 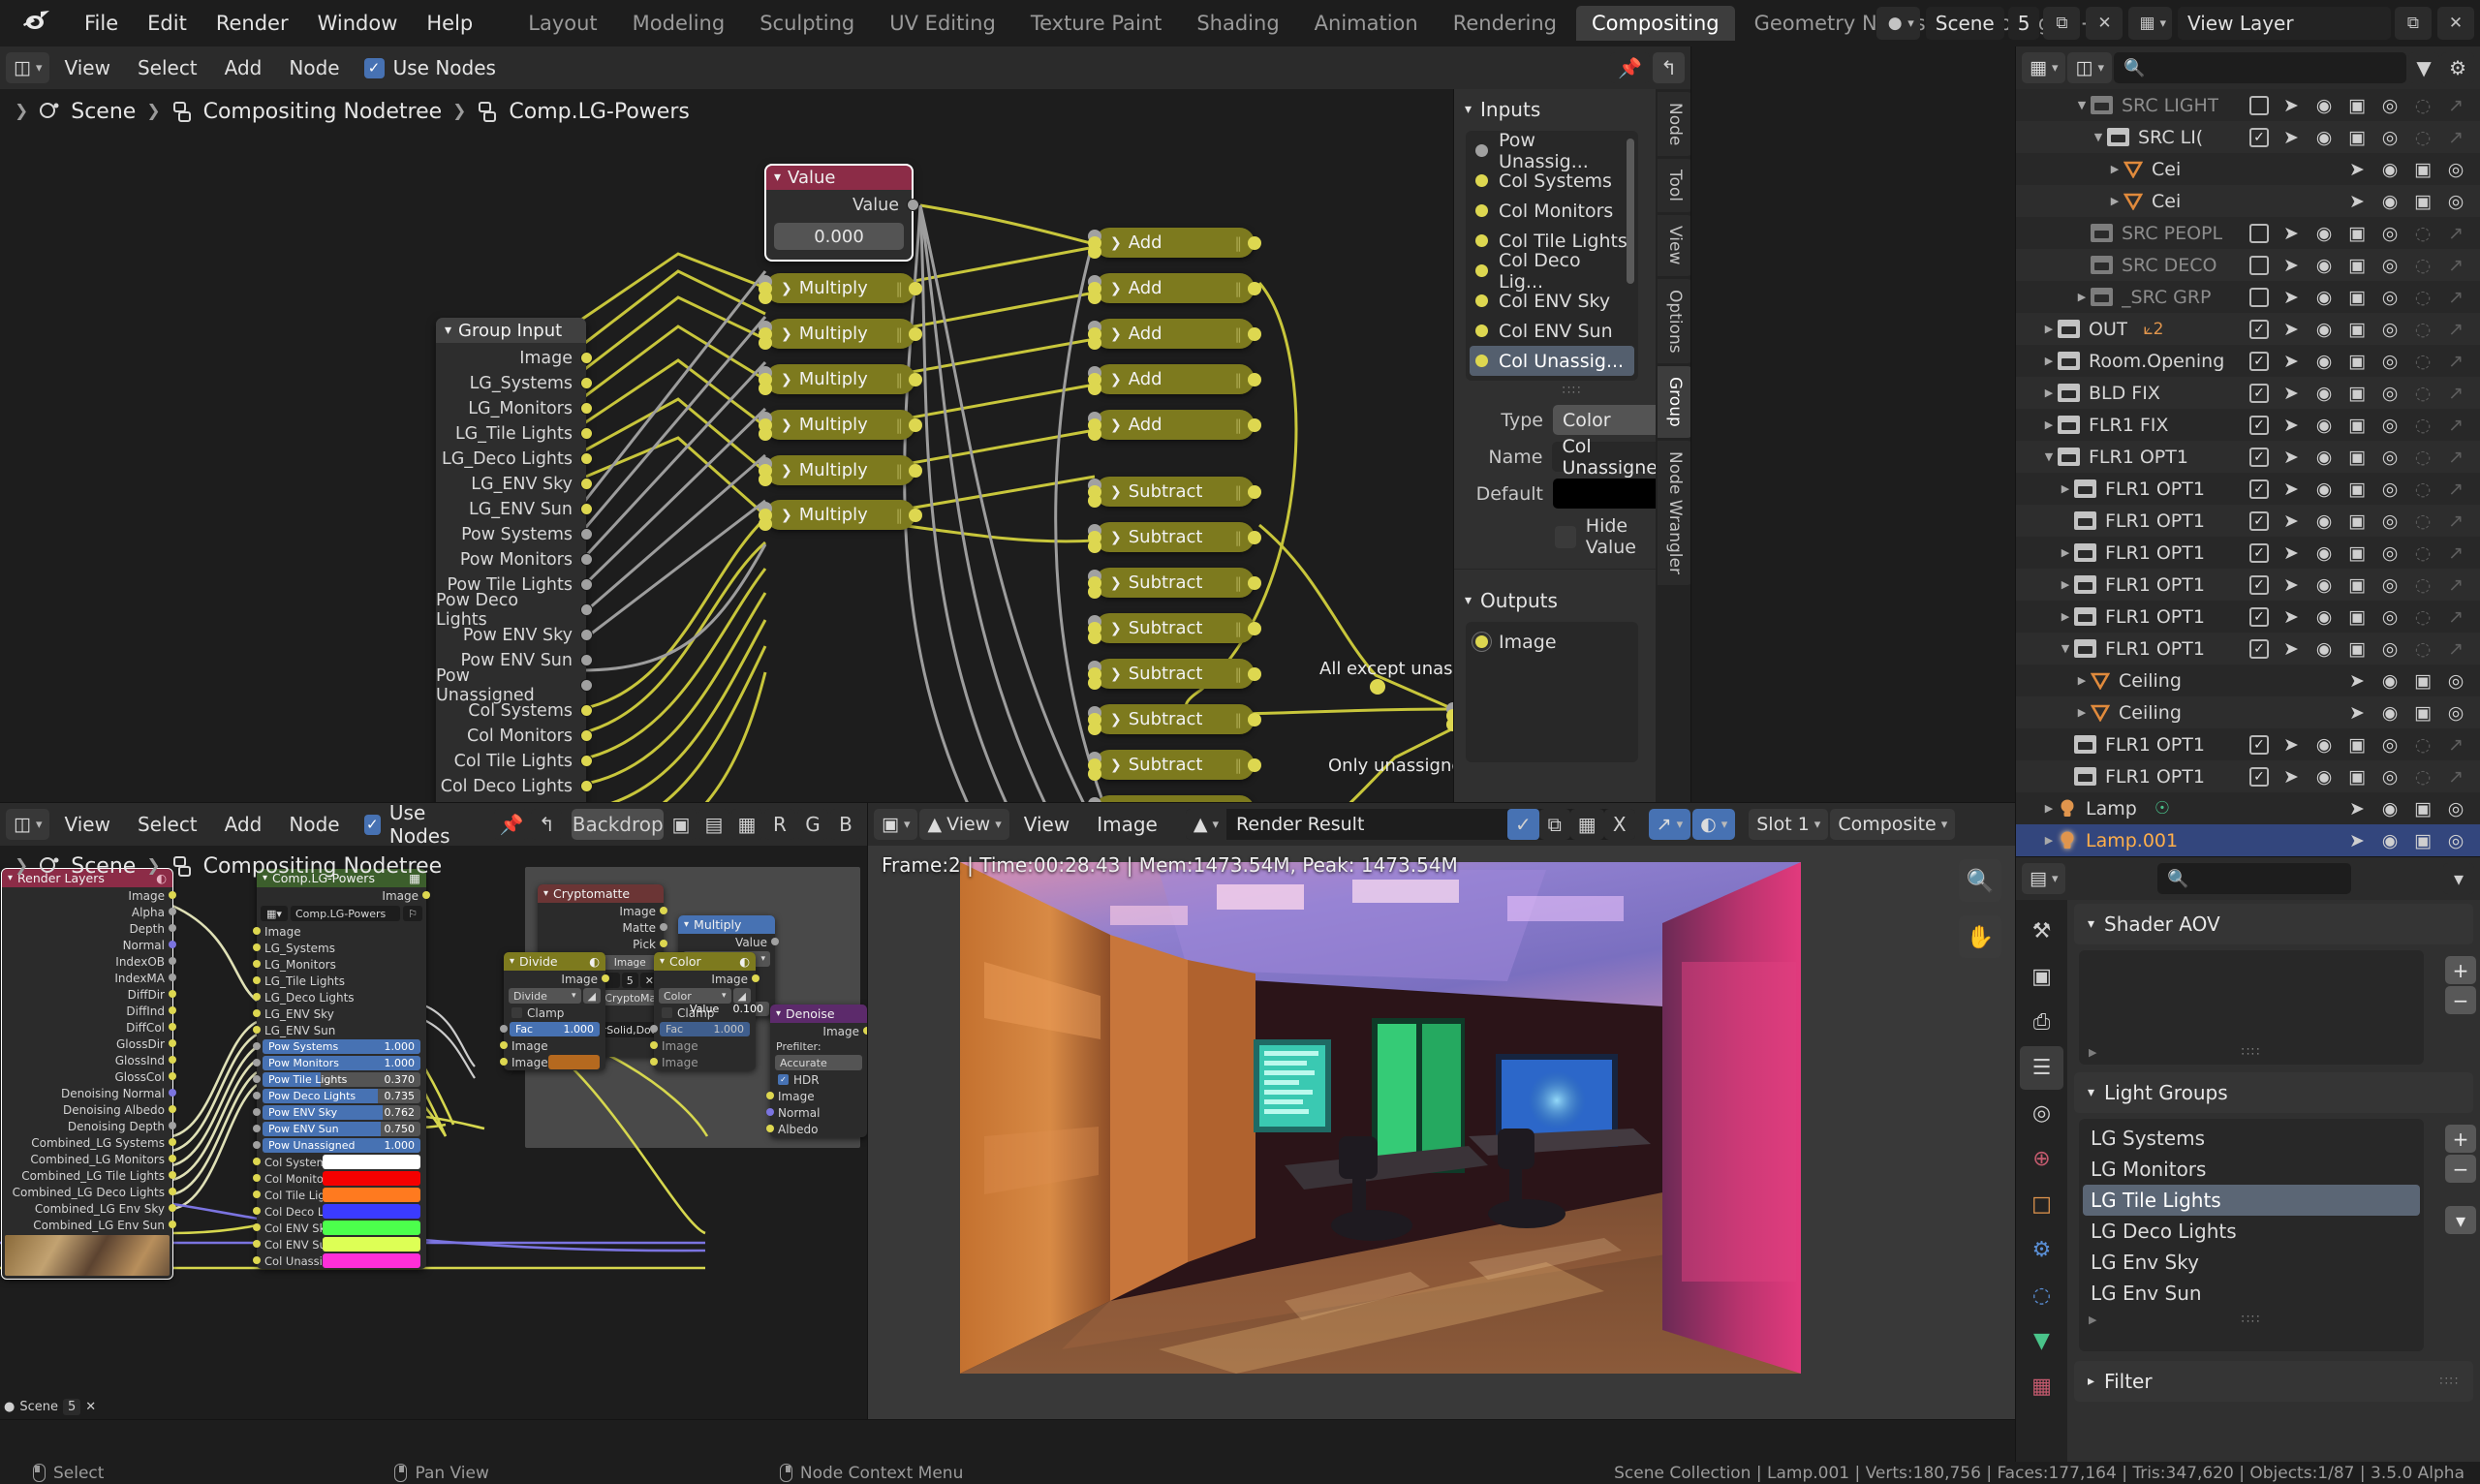 I want to click on render-icon: ▣, so click(x=2042, y=977).